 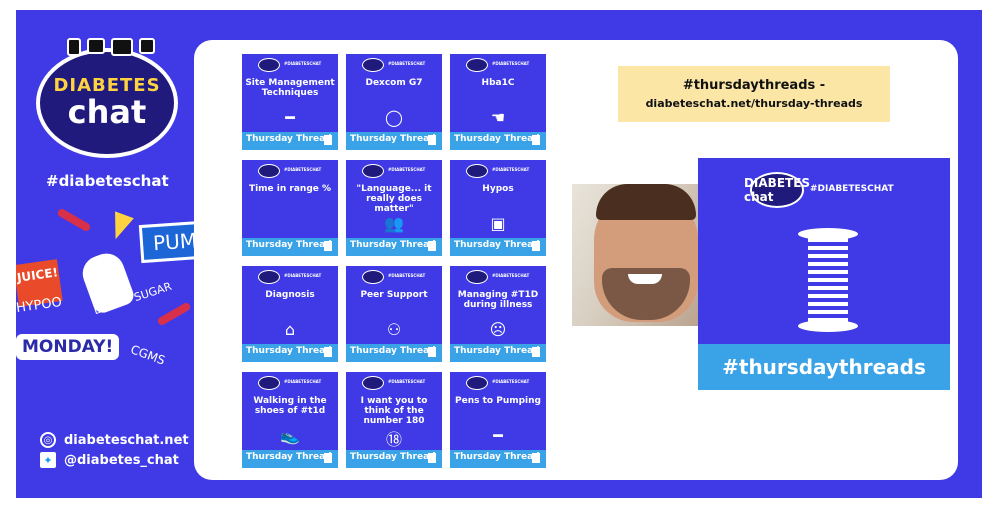 What do you see at coordinates (498, 401) in the screenshot?
I see `tile-title: Pens to Pumping` at bounding box center [498, 401].